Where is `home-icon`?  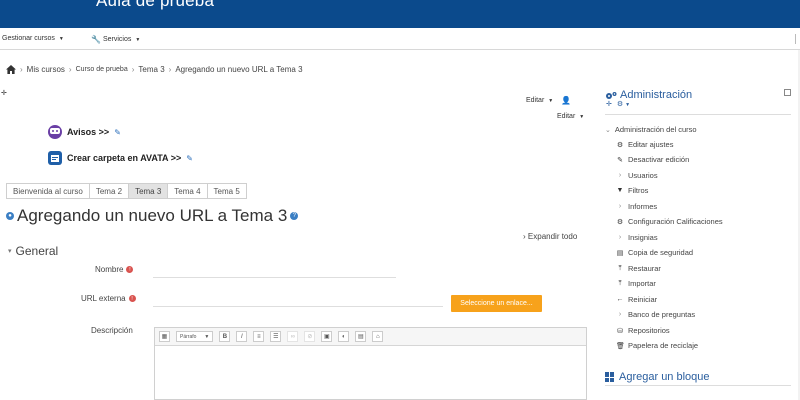
home-icon is located at coordinates (11, 69).